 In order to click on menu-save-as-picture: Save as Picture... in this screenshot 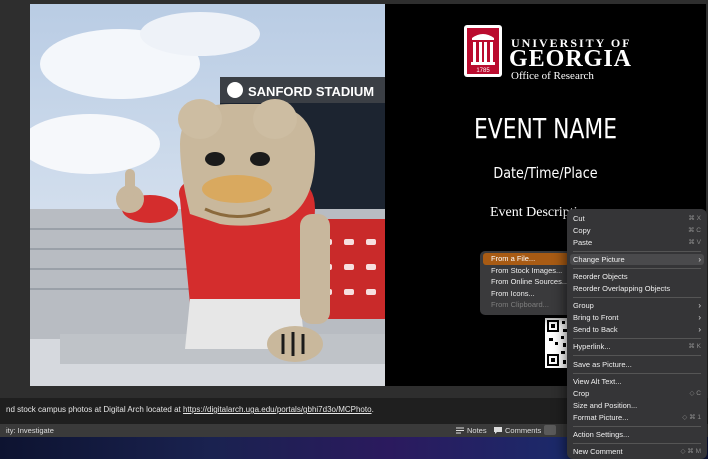, I will do `click(637, 364)`.